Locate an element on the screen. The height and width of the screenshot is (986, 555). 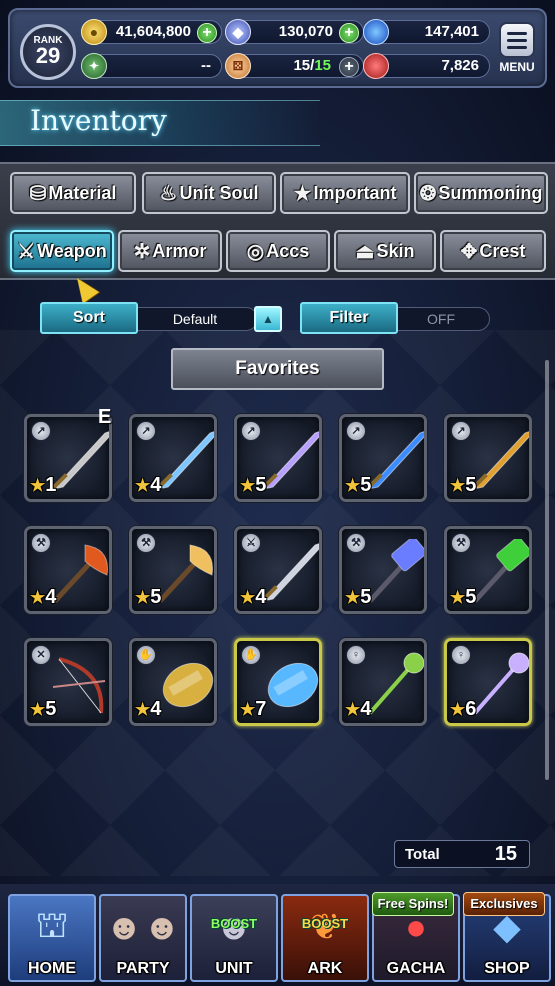
lapis-counter: ◆ 130,070 + is located at coordinates (294, 32).